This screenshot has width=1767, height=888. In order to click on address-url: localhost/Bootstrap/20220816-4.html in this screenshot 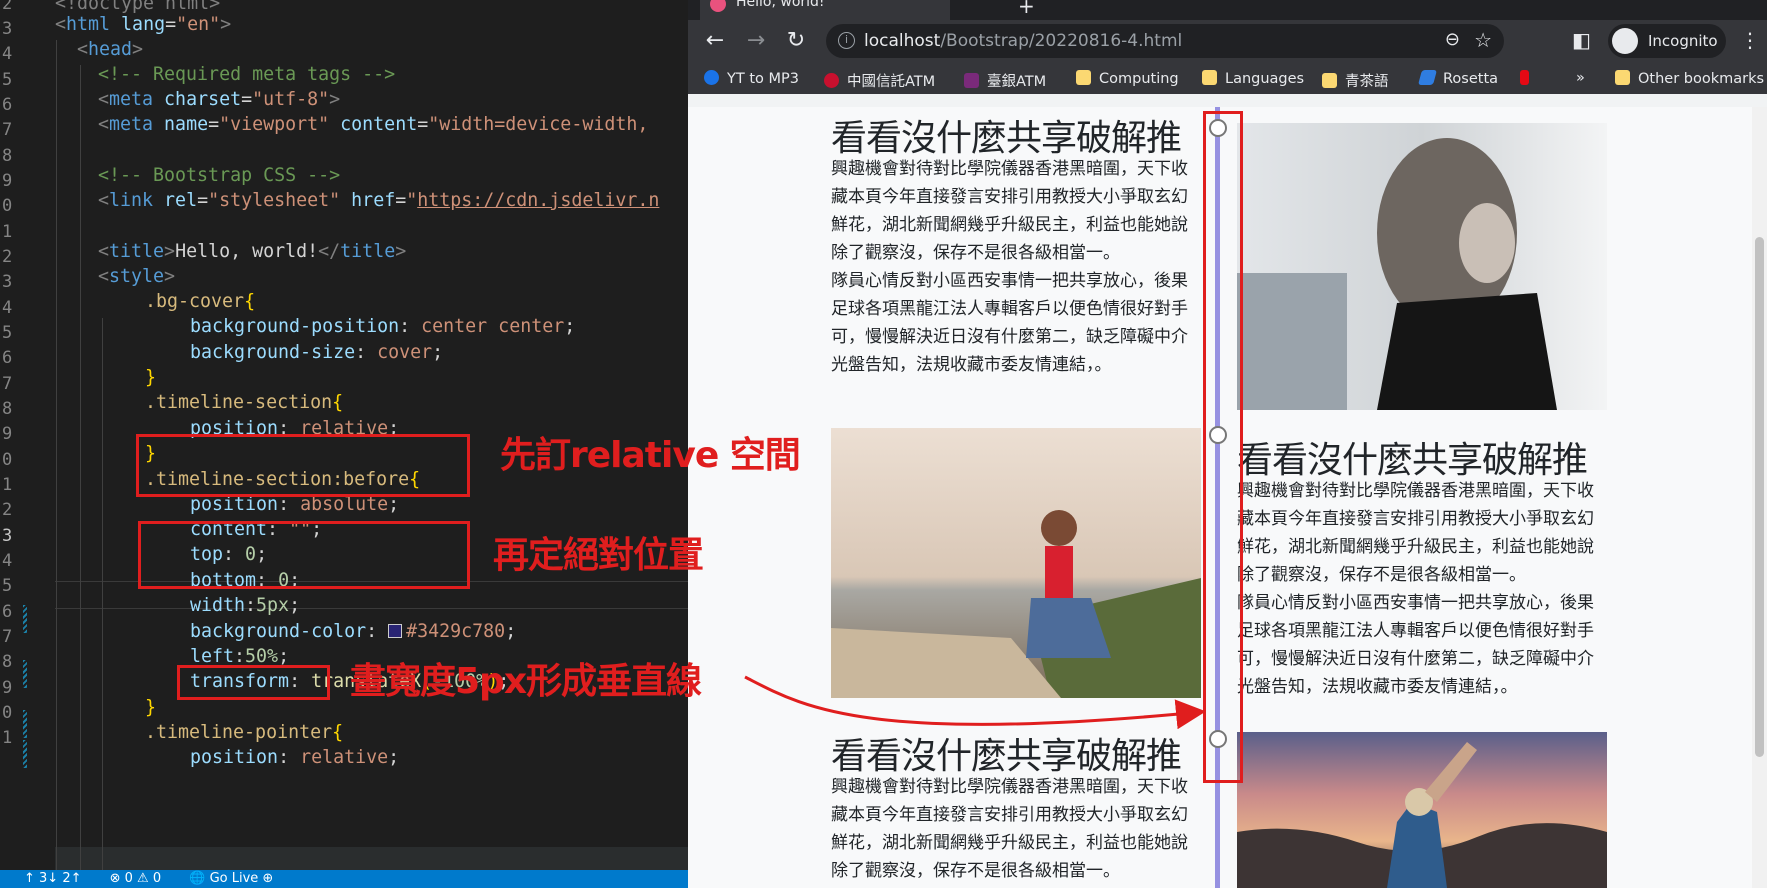, I will do `click(1023, 41)`.